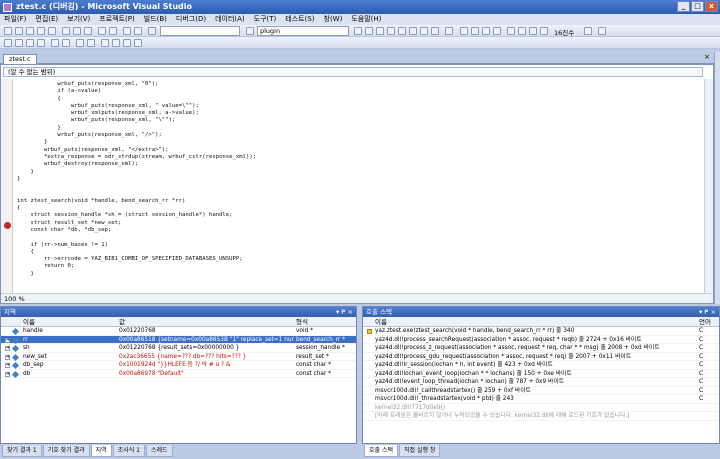 Image resolution: width=720 pixels, height=459 pixels. What do you see at coordinates (369, 31) in the screenshot?
I see `solution-explorer-icon` at bounding box center [369, 31].